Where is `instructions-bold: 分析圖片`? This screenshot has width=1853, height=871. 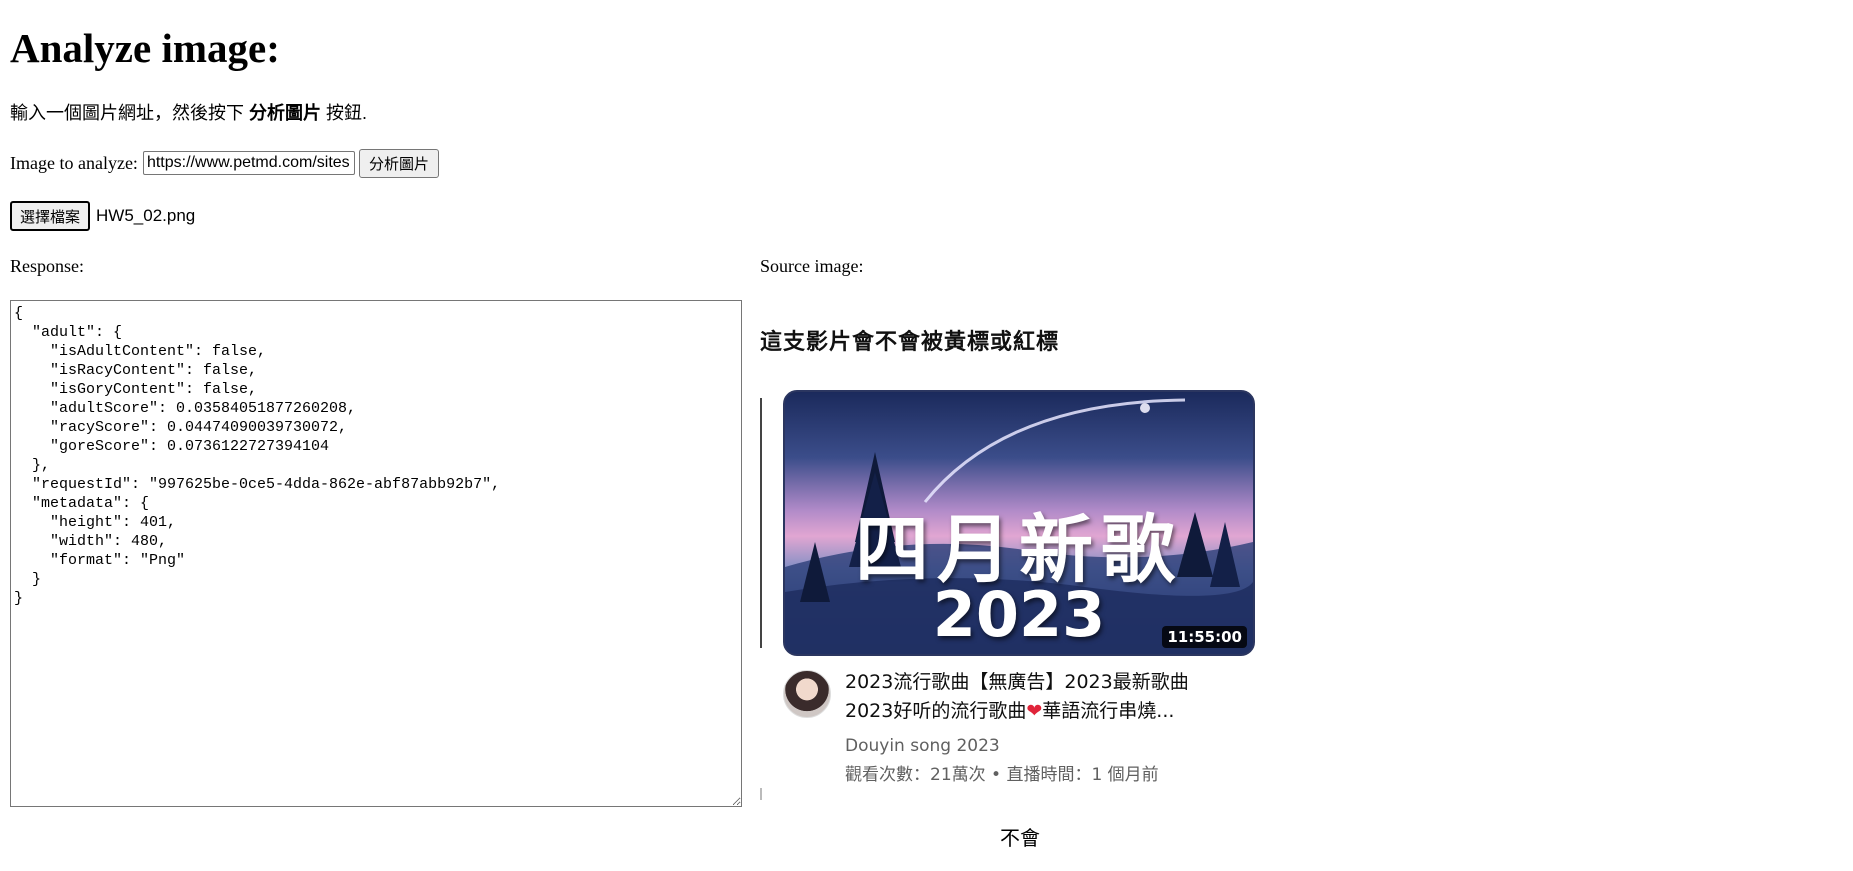
instructions-bold: 分析圖片 is located at coordinates (285, 113).